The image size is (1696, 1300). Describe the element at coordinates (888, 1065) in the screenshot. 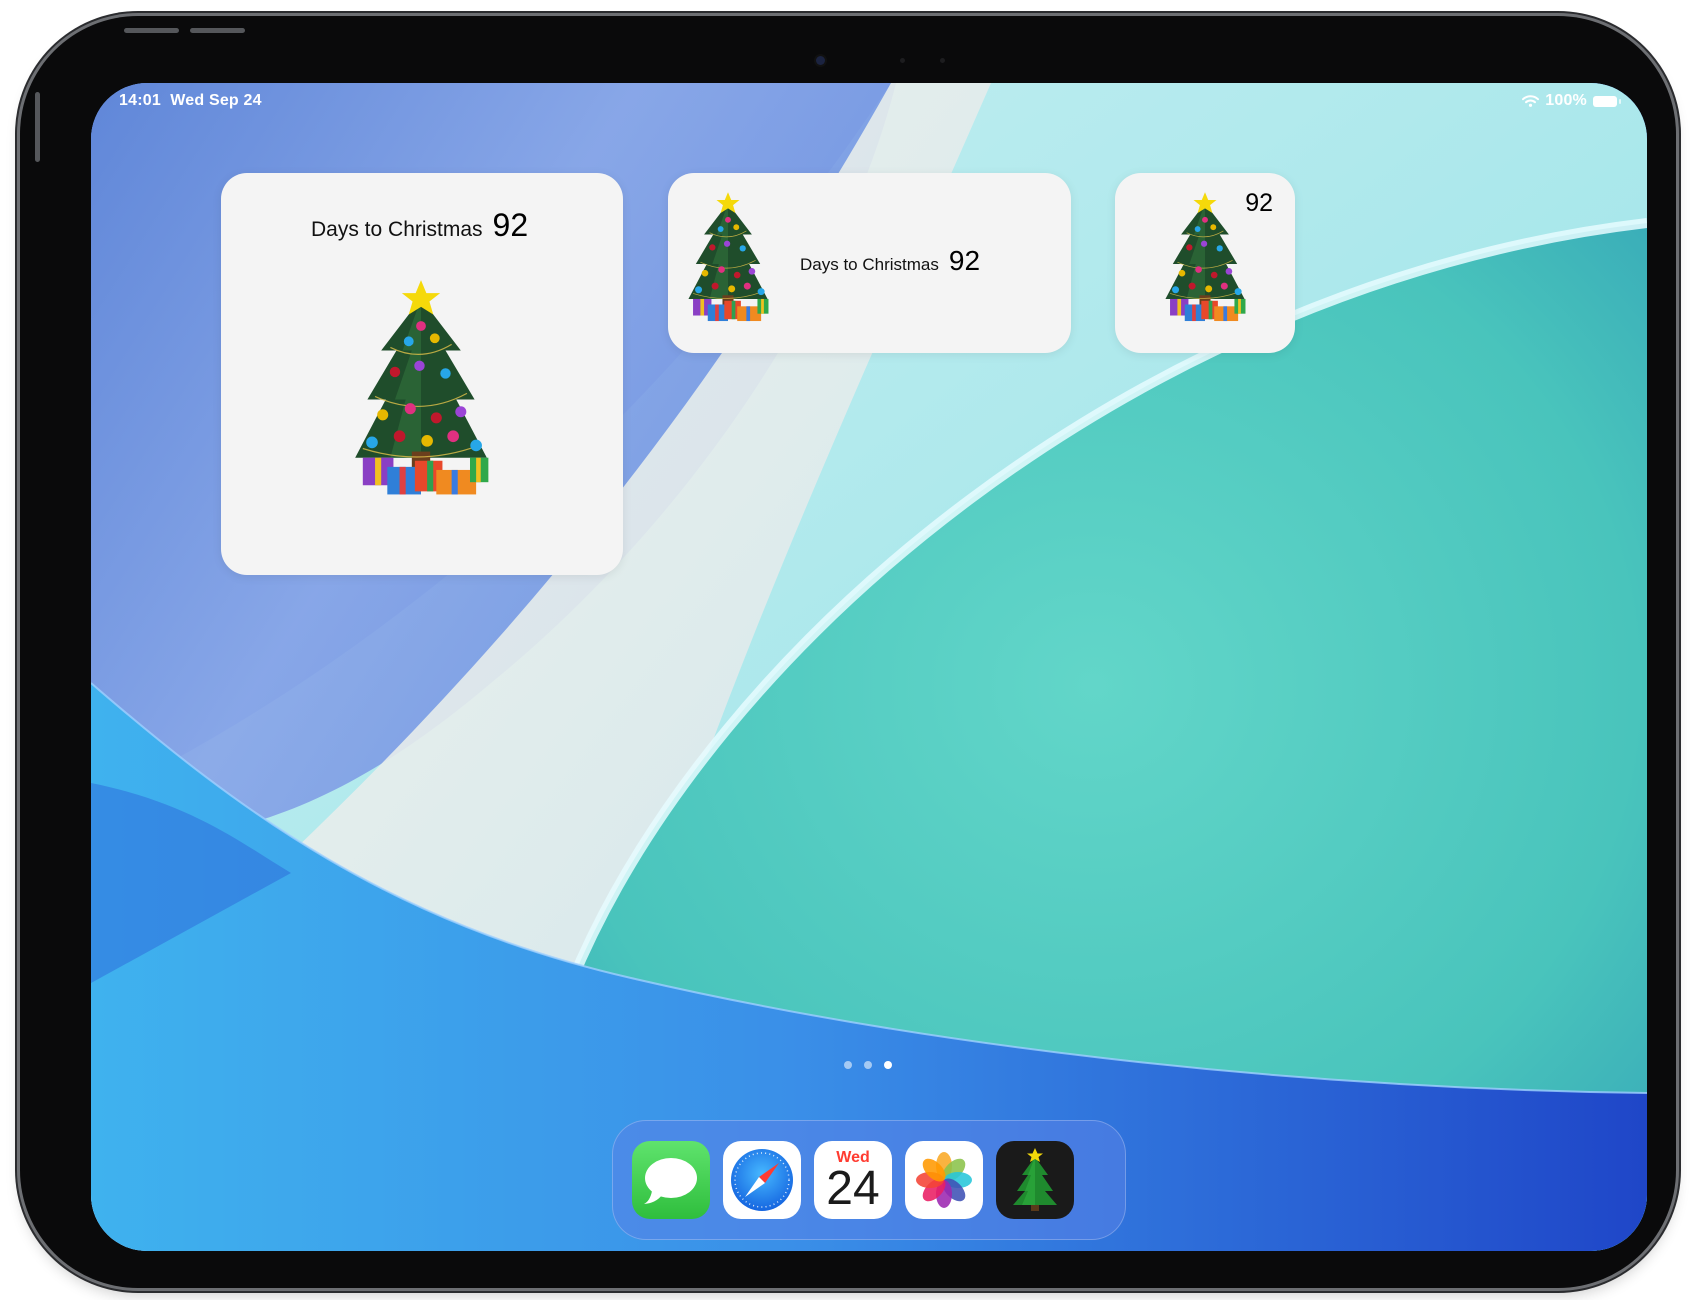

I see `page-dot-active` at that location.